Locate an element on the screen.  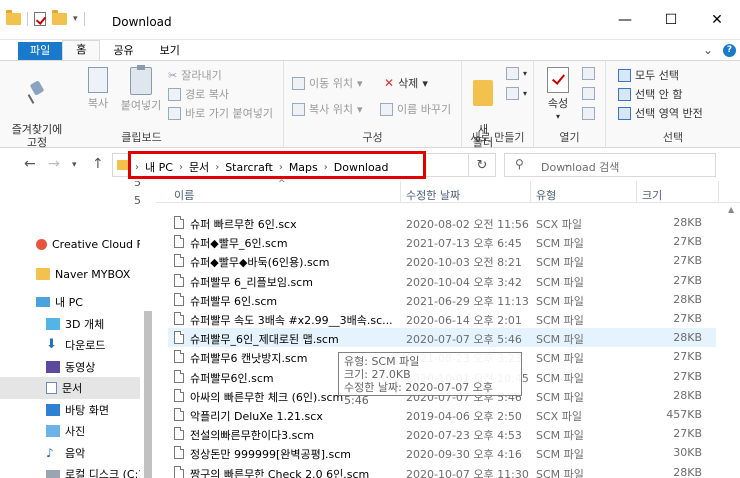
back-arrow-icon: ← is located at coordinates (30, 164).